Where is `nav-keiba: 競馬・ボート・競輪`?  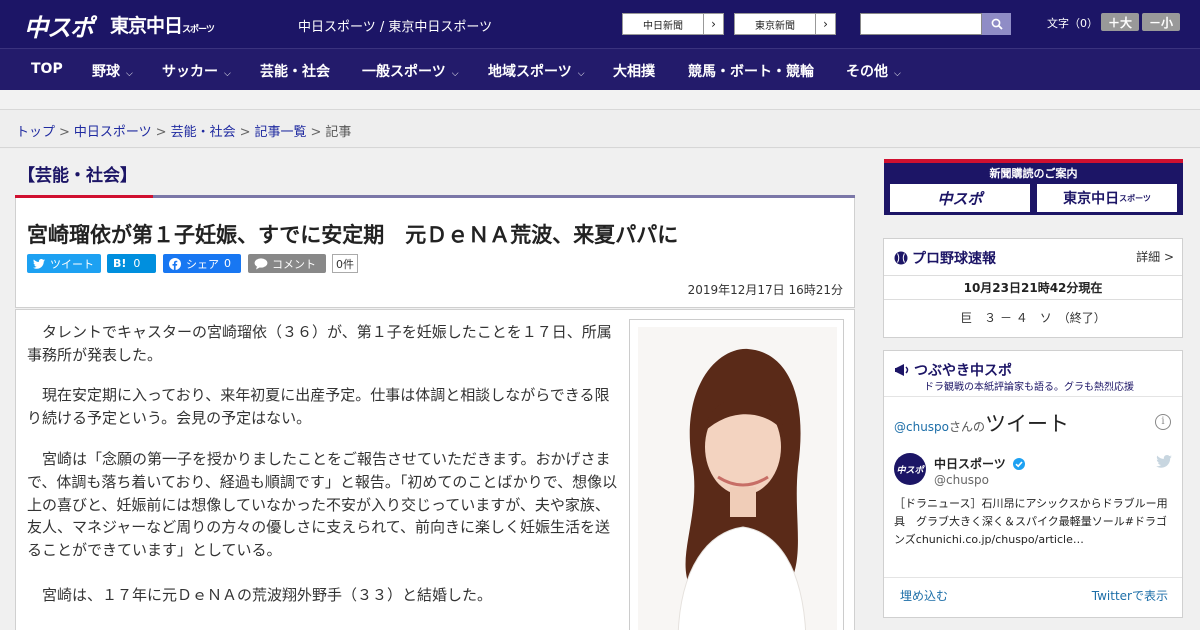
nav-keiba: 競馬・ボート・競輪 is located at coordinates (751, 71).